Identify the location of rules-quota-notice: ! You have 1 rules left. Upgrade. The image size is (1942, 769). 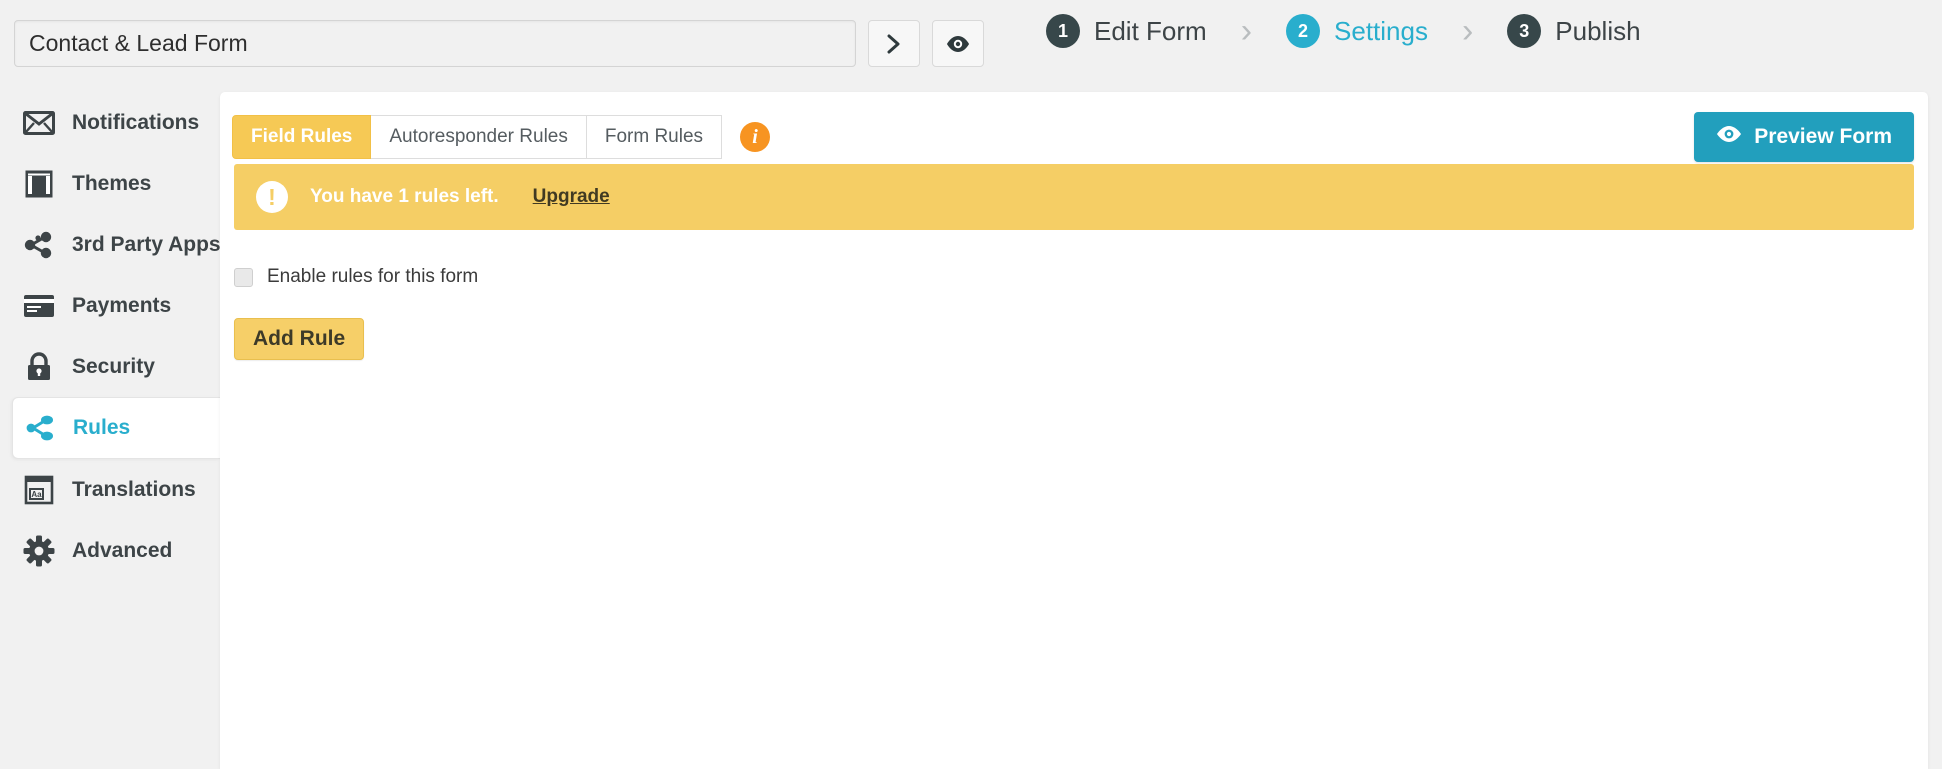
(1074, 197).